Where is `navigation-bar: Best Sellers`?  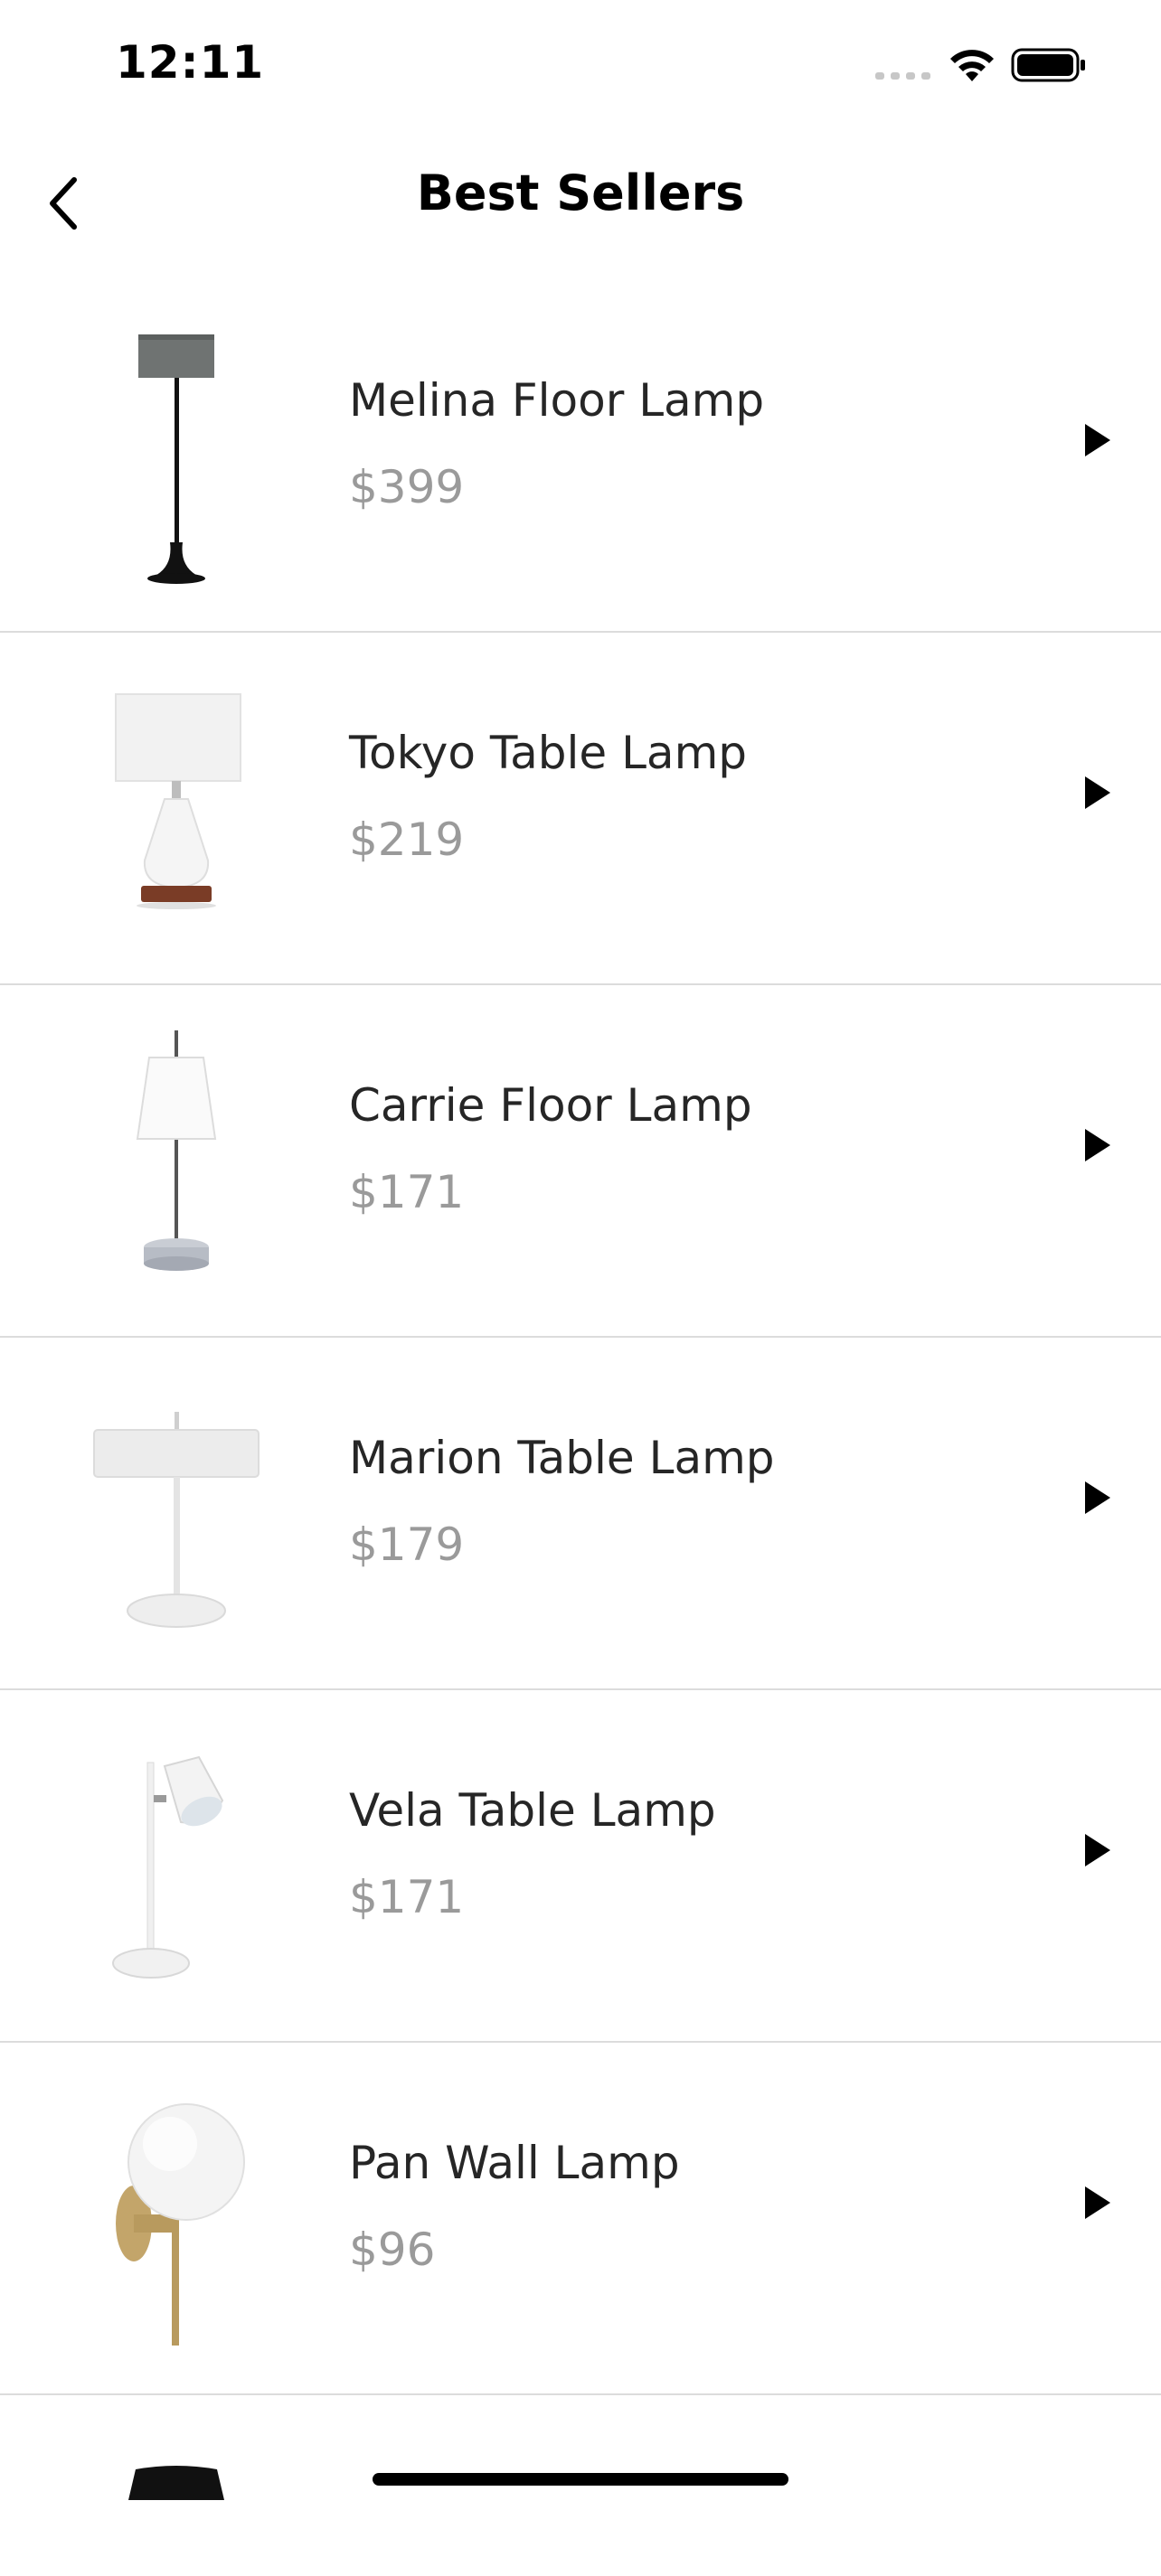 navigation-bar: Best Sellers is located at coordinates (580, 204).